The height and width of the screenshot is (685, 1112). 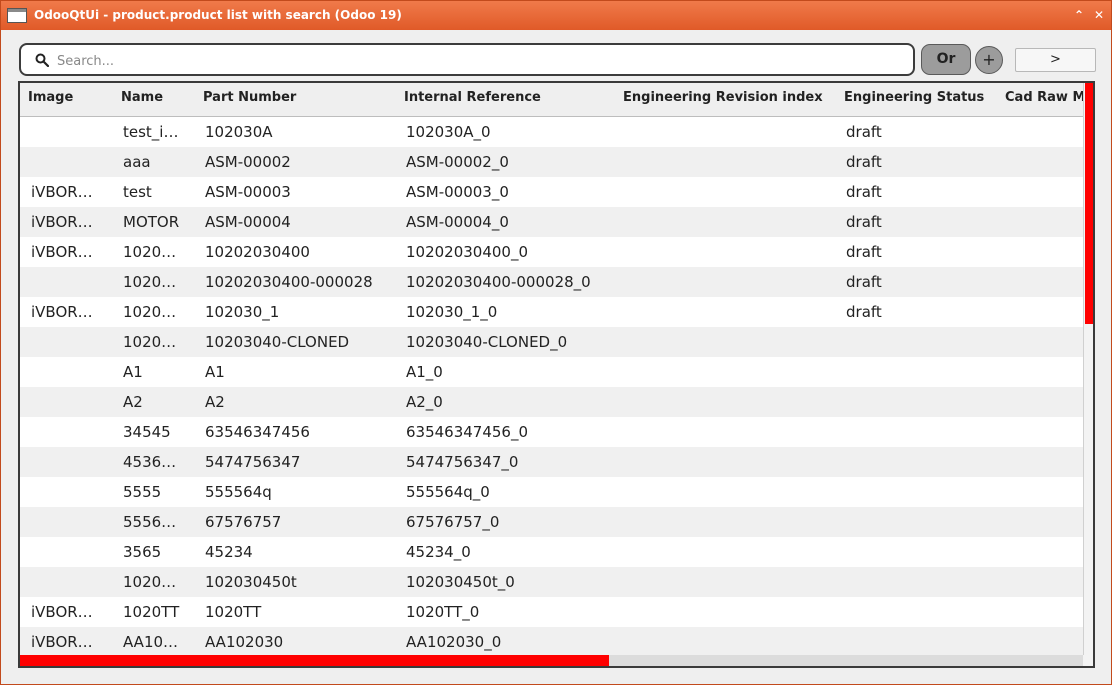 I want to click on search-bar, so click(x=467, y=59).